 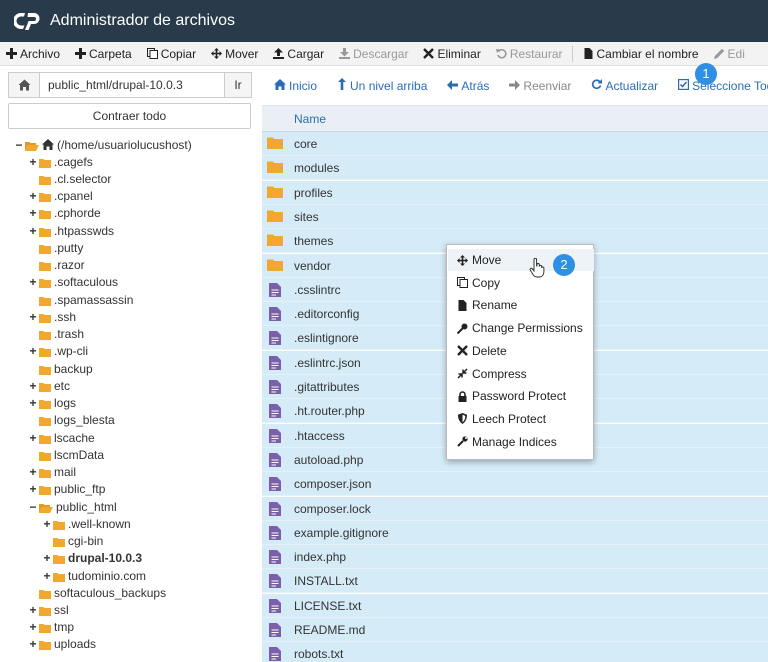 What do you see at coordinates (317, 168) in the screenshot?
I see `file-name: modules` at bounding box center [317, 168].